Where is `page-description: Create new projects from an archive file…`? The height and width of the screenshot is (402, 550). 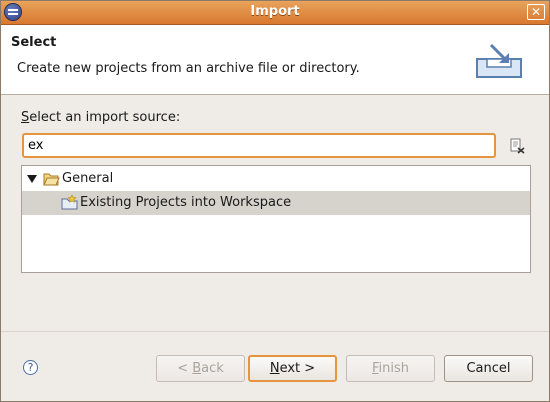 page-description: Create new projects from an archive file… is located at coordinates (188, 68).